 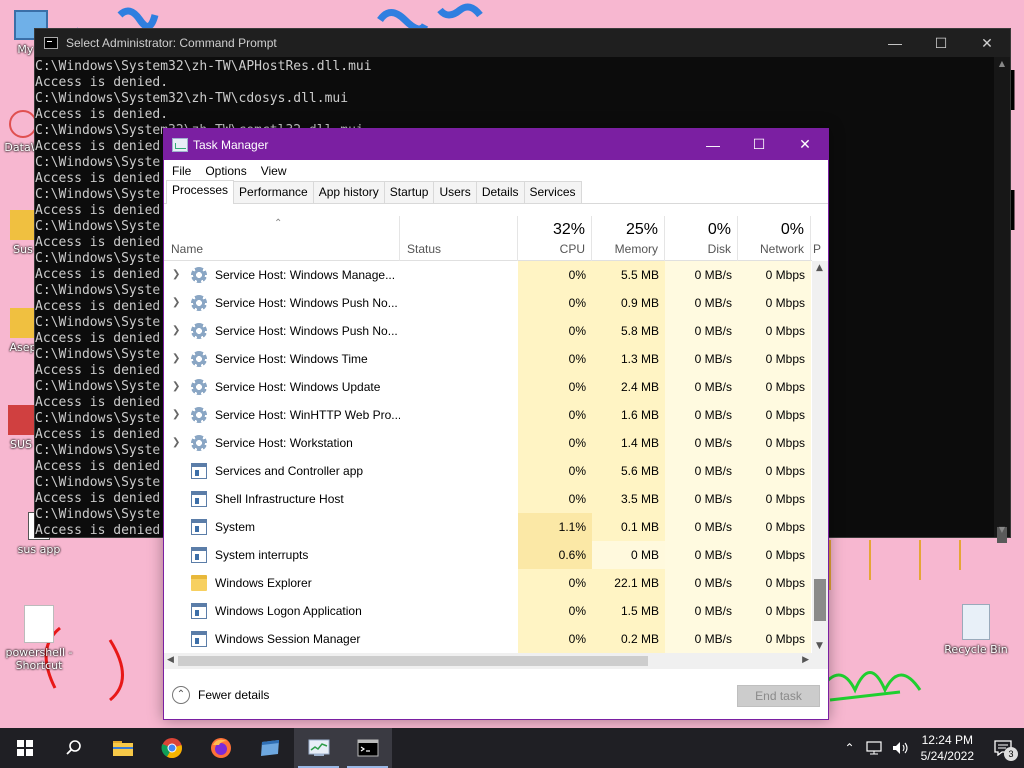 I want to click on tm-menubar: File Options View, so click(x=496, y=171).